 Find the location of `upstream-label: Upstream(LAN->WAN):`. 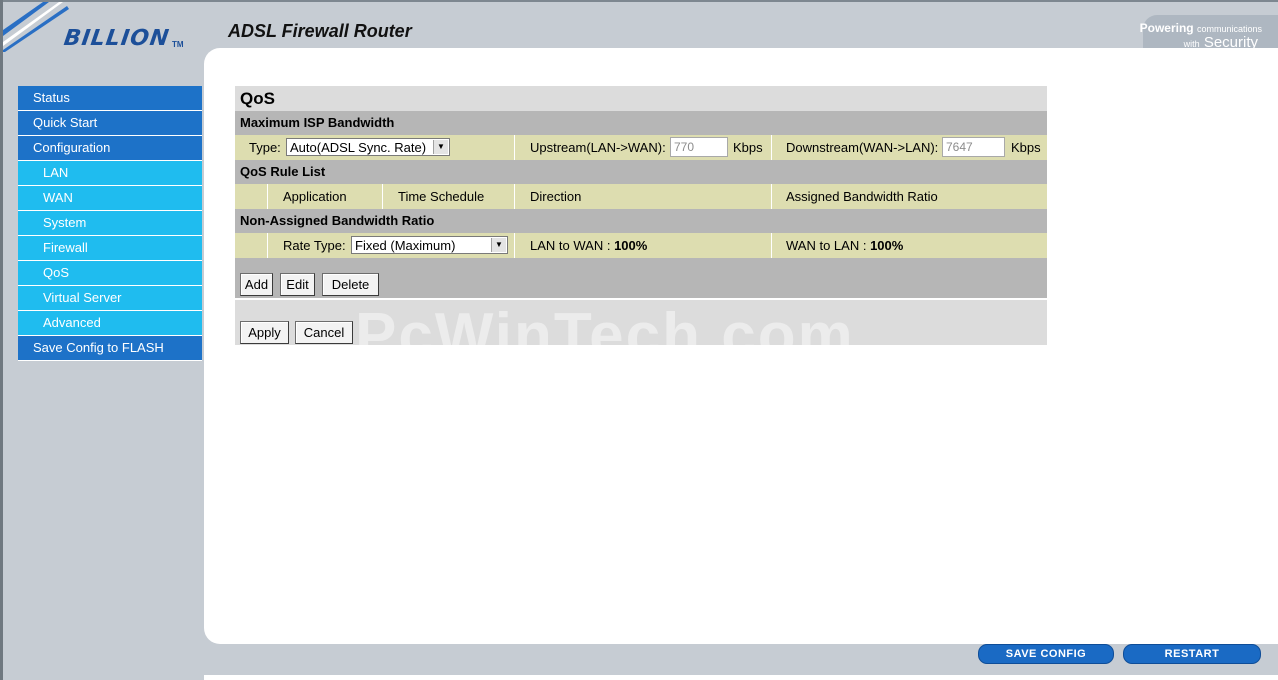

upstream-label: Upstream(LAN->WAN): is located at coordinates (598, 147).